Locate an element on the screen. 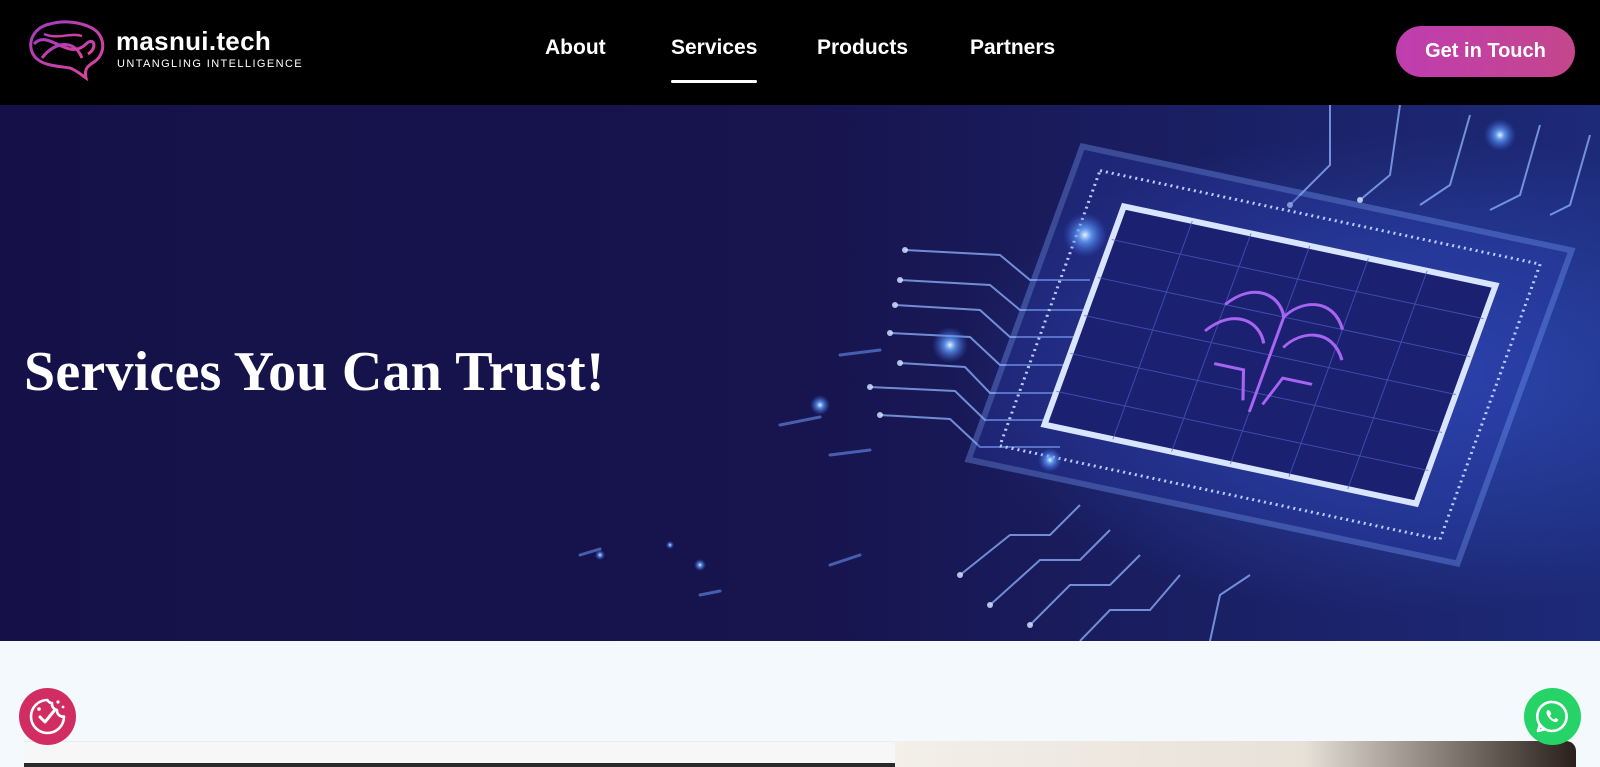 Image resolution: width=1600 pixels, height=767 pixels. nav-link-products: Products is located at coordinates (862, 48).